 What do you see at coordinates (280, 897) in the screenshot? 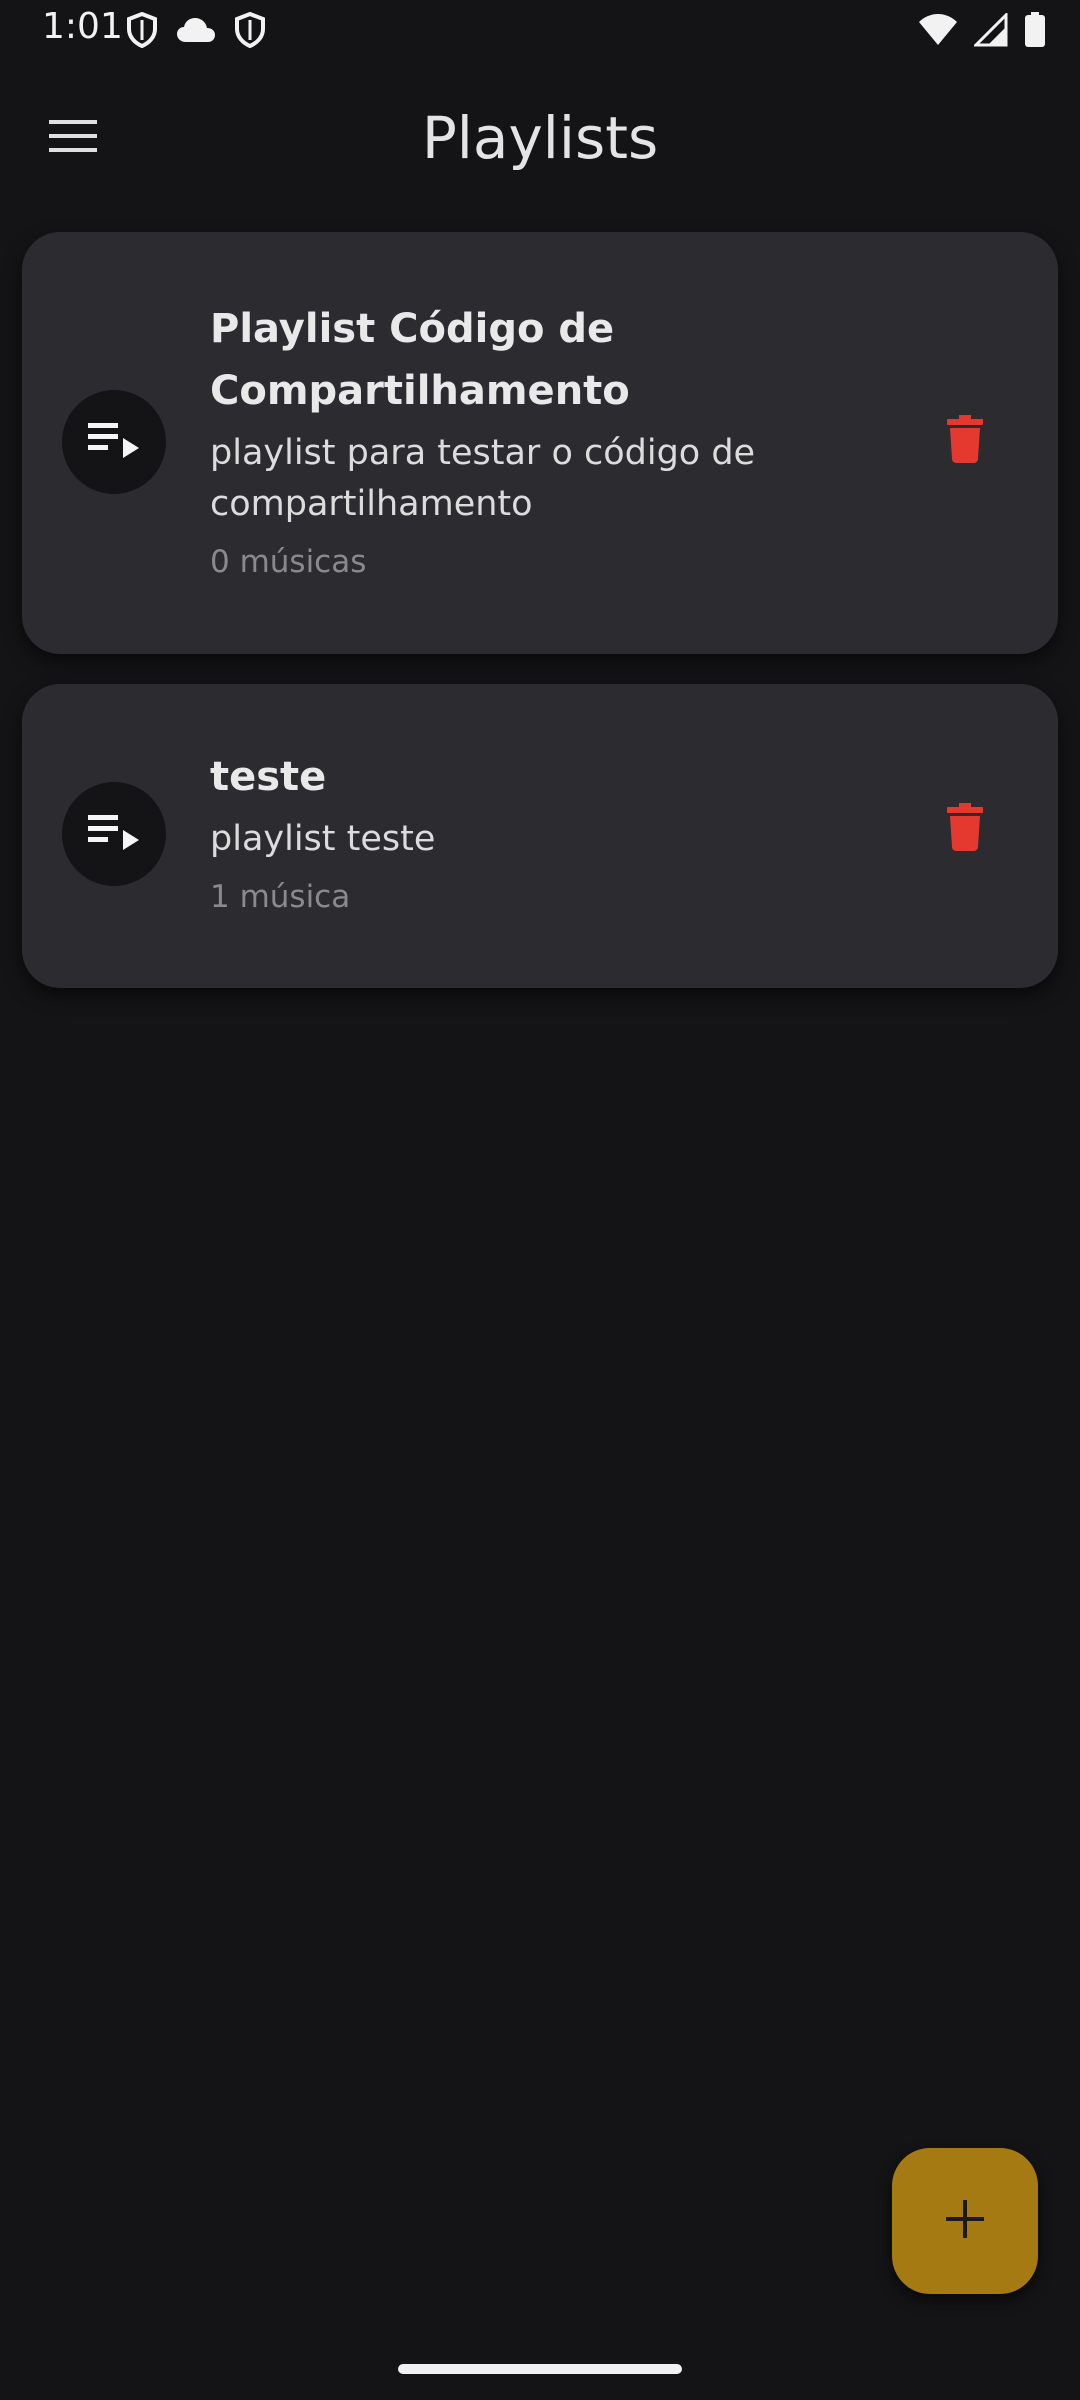
I see `playlist-song-count: 1 música` at bounding box center [280, 897].